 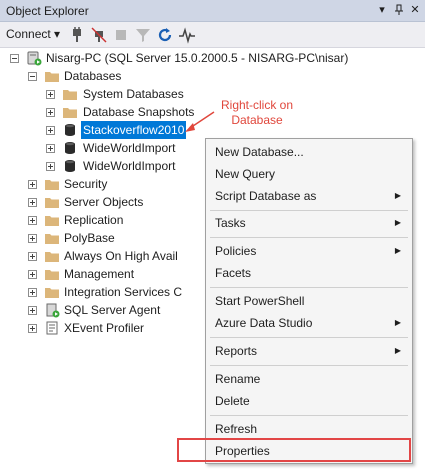 What do you see at coordinates (245, 174) in the screenshot?
I see `menu-label: New Query` at bounding box center [245, 174].